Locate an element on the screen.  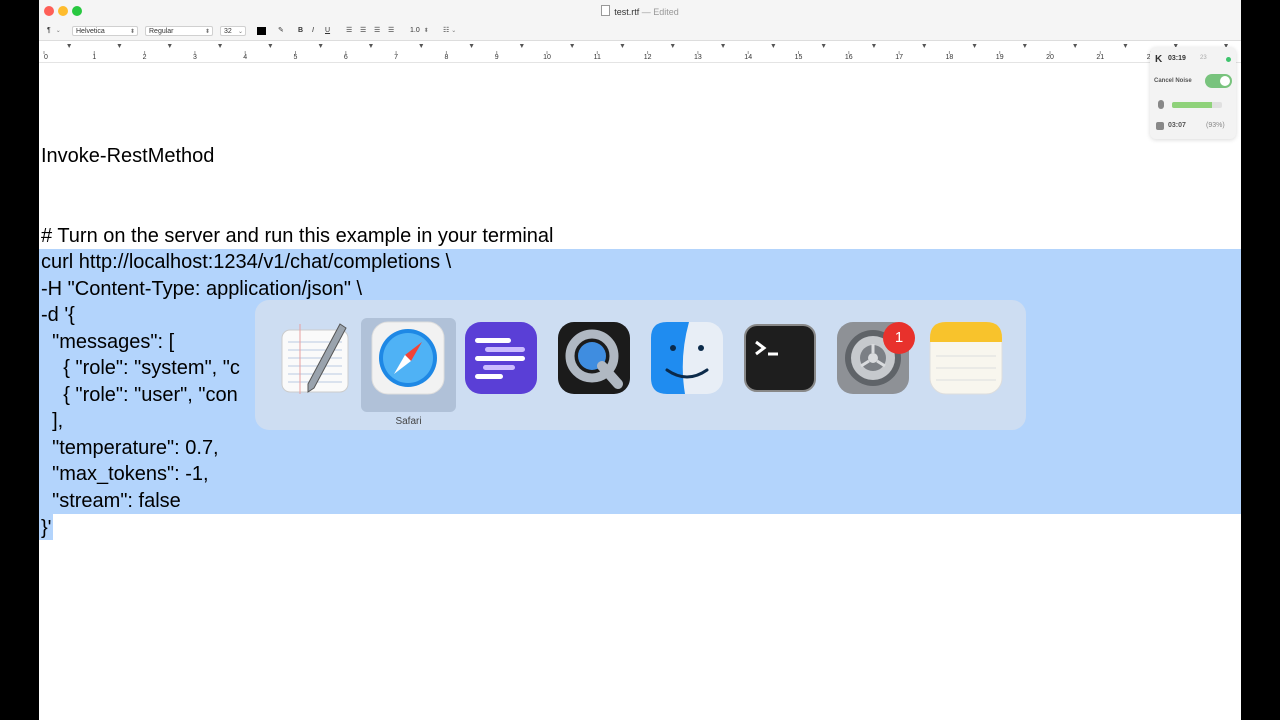
highlight-color-icon: ✎ is located at coordinates (281, 31).